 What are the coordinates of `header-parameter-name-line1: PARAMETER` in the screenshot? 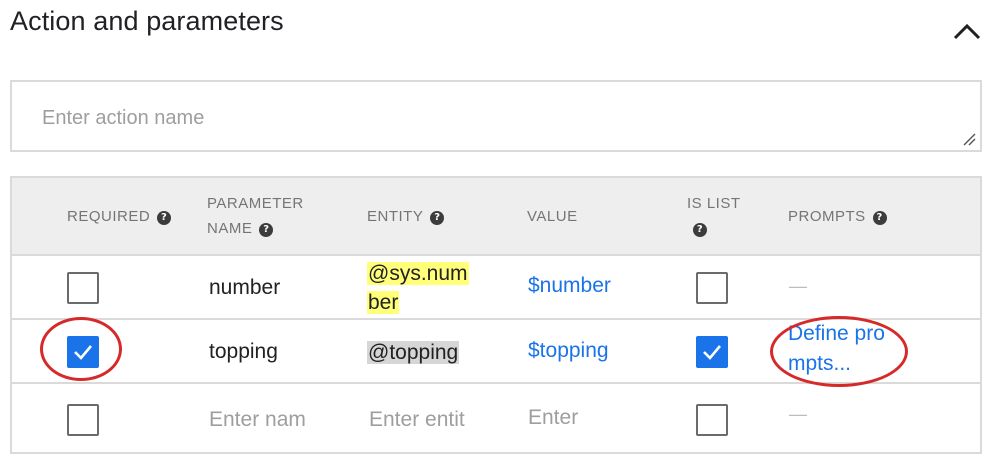 It's located at (255, 203).